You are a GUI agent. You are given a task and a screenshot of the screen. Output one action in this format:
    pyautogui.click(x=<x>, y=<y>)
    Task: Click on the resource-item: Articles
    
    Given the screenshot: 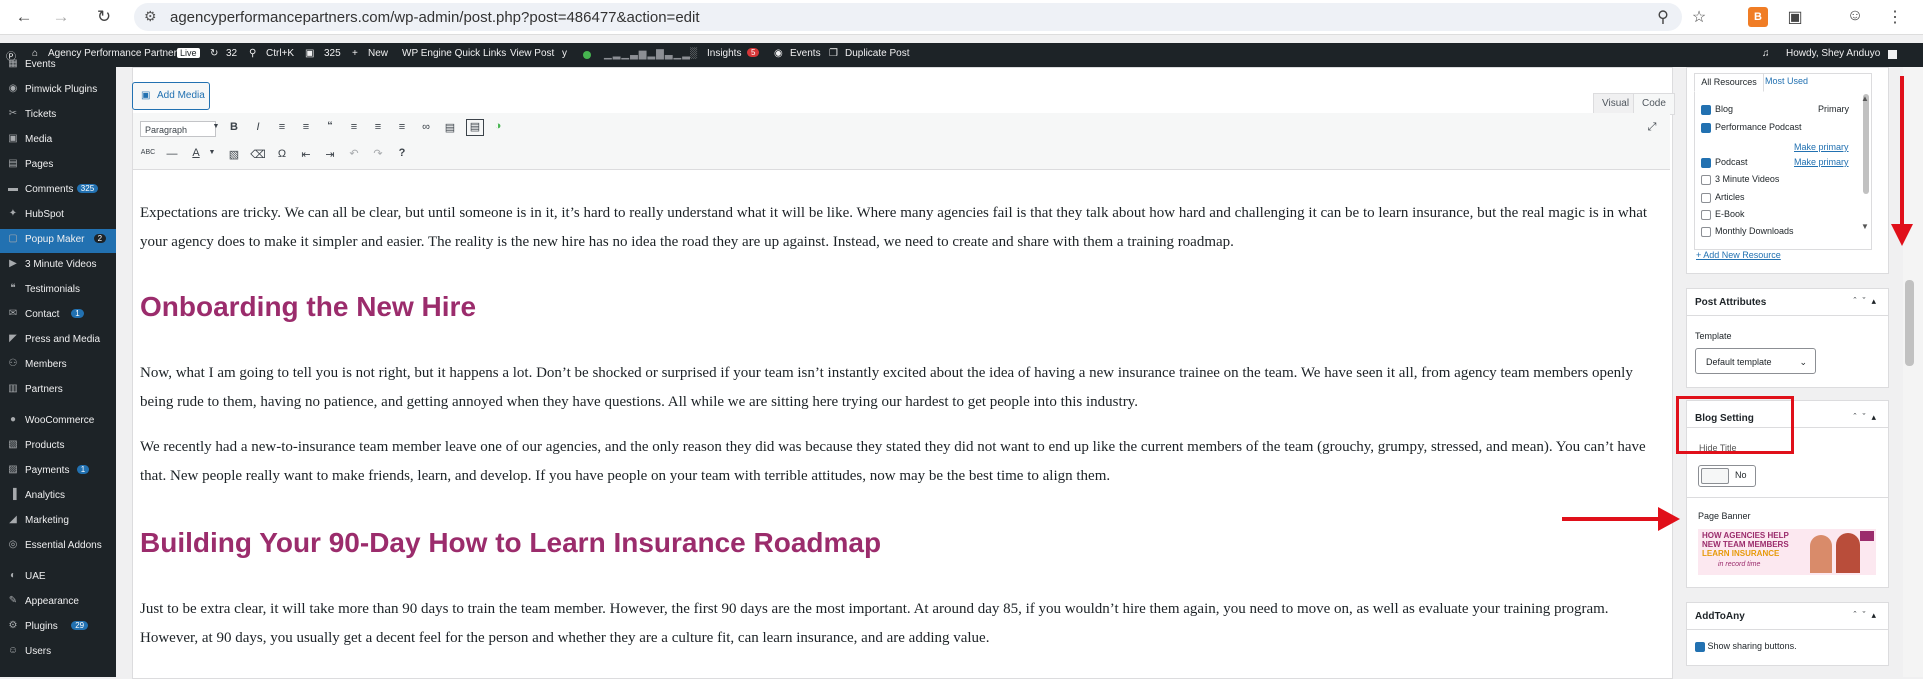 What is the action you would take?
    pyautogui.click(x=1723, y=197)
    